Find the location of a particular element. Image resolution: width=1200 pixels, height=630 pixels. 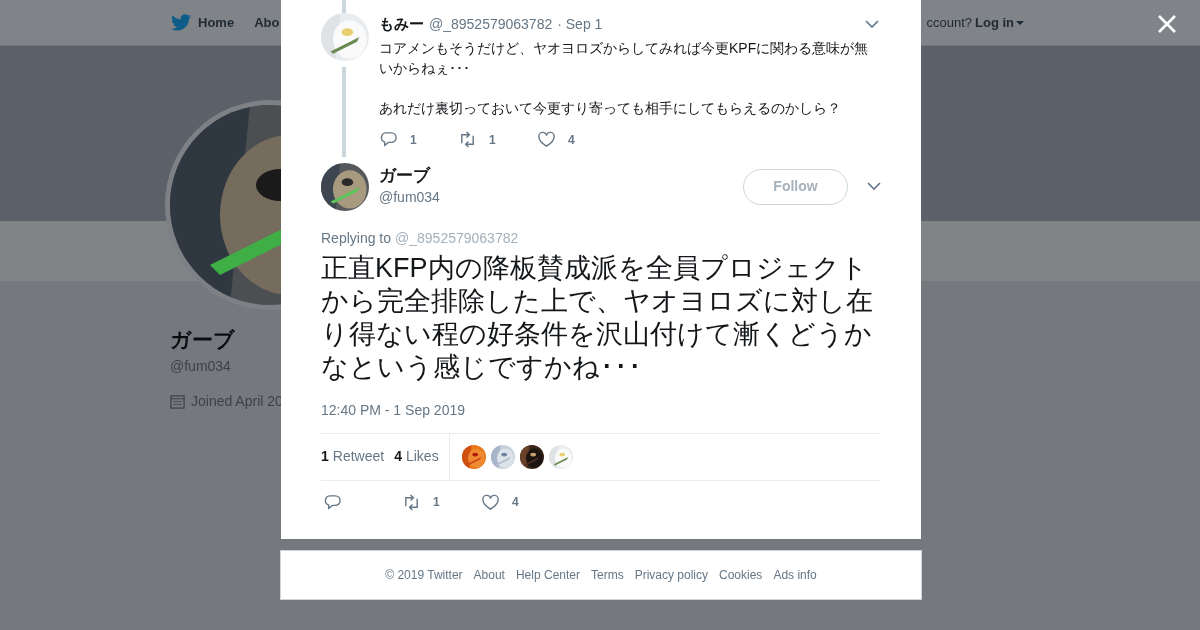

tweet-text: あれだけ裏切っておいて今更すり寄っても相手にしてもらえるのかしら？ is located at coordinates (610, 108).